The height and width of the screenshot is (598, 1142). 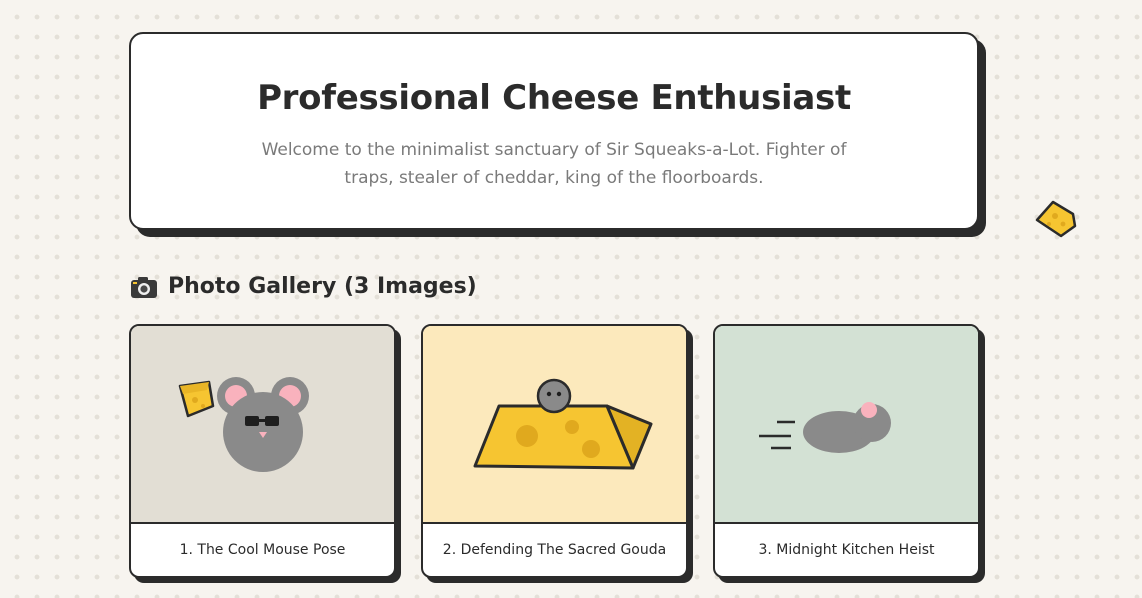 I want to click on gallery-card-2: 2. Defending The Sacred Gouda, so click(x=554, y=451).